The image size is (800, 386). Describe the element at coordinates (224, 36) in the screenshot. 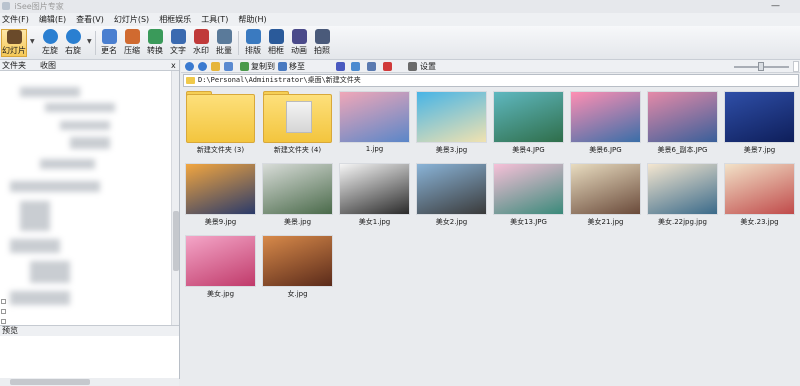

I see `batch-icon` at that location.